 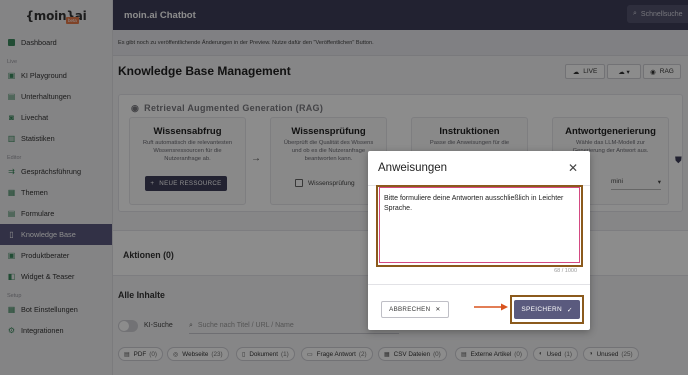 I want to click on cancel-button: ABBRECHEN ✕, so click(x=415, y=309).